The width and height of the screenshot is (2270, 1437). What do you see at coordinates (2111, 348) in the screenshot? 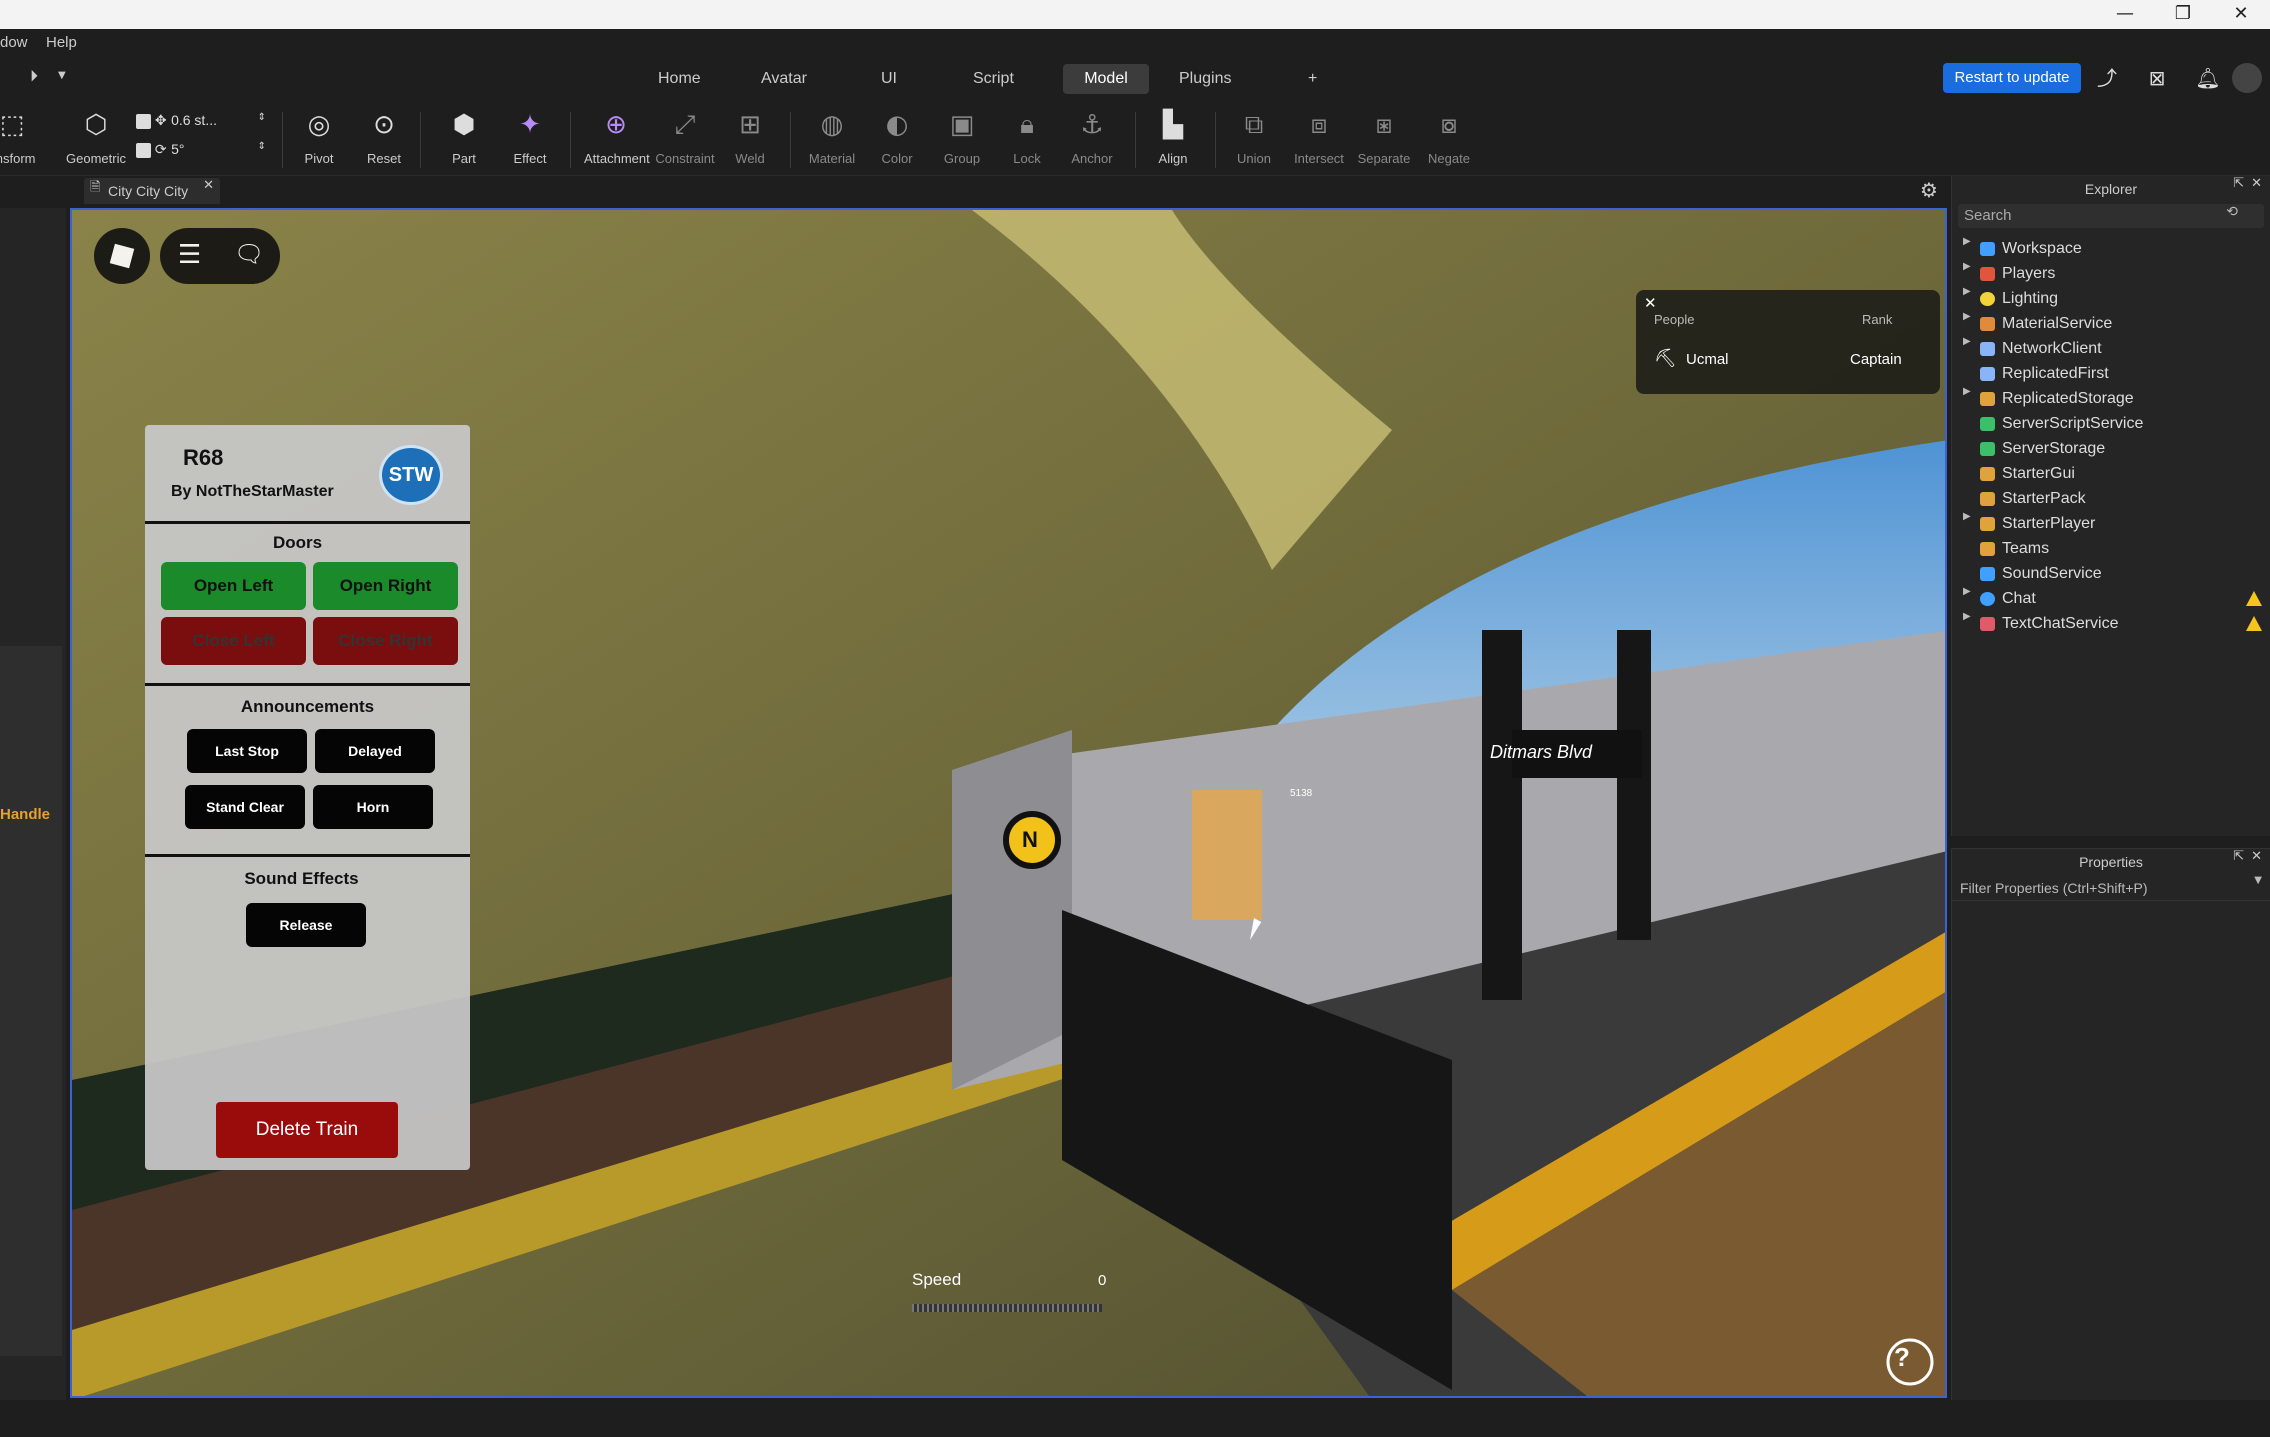
I see `tree-item-networkclient: ▶ NetworkClient` at bounding box center [2111, 348].